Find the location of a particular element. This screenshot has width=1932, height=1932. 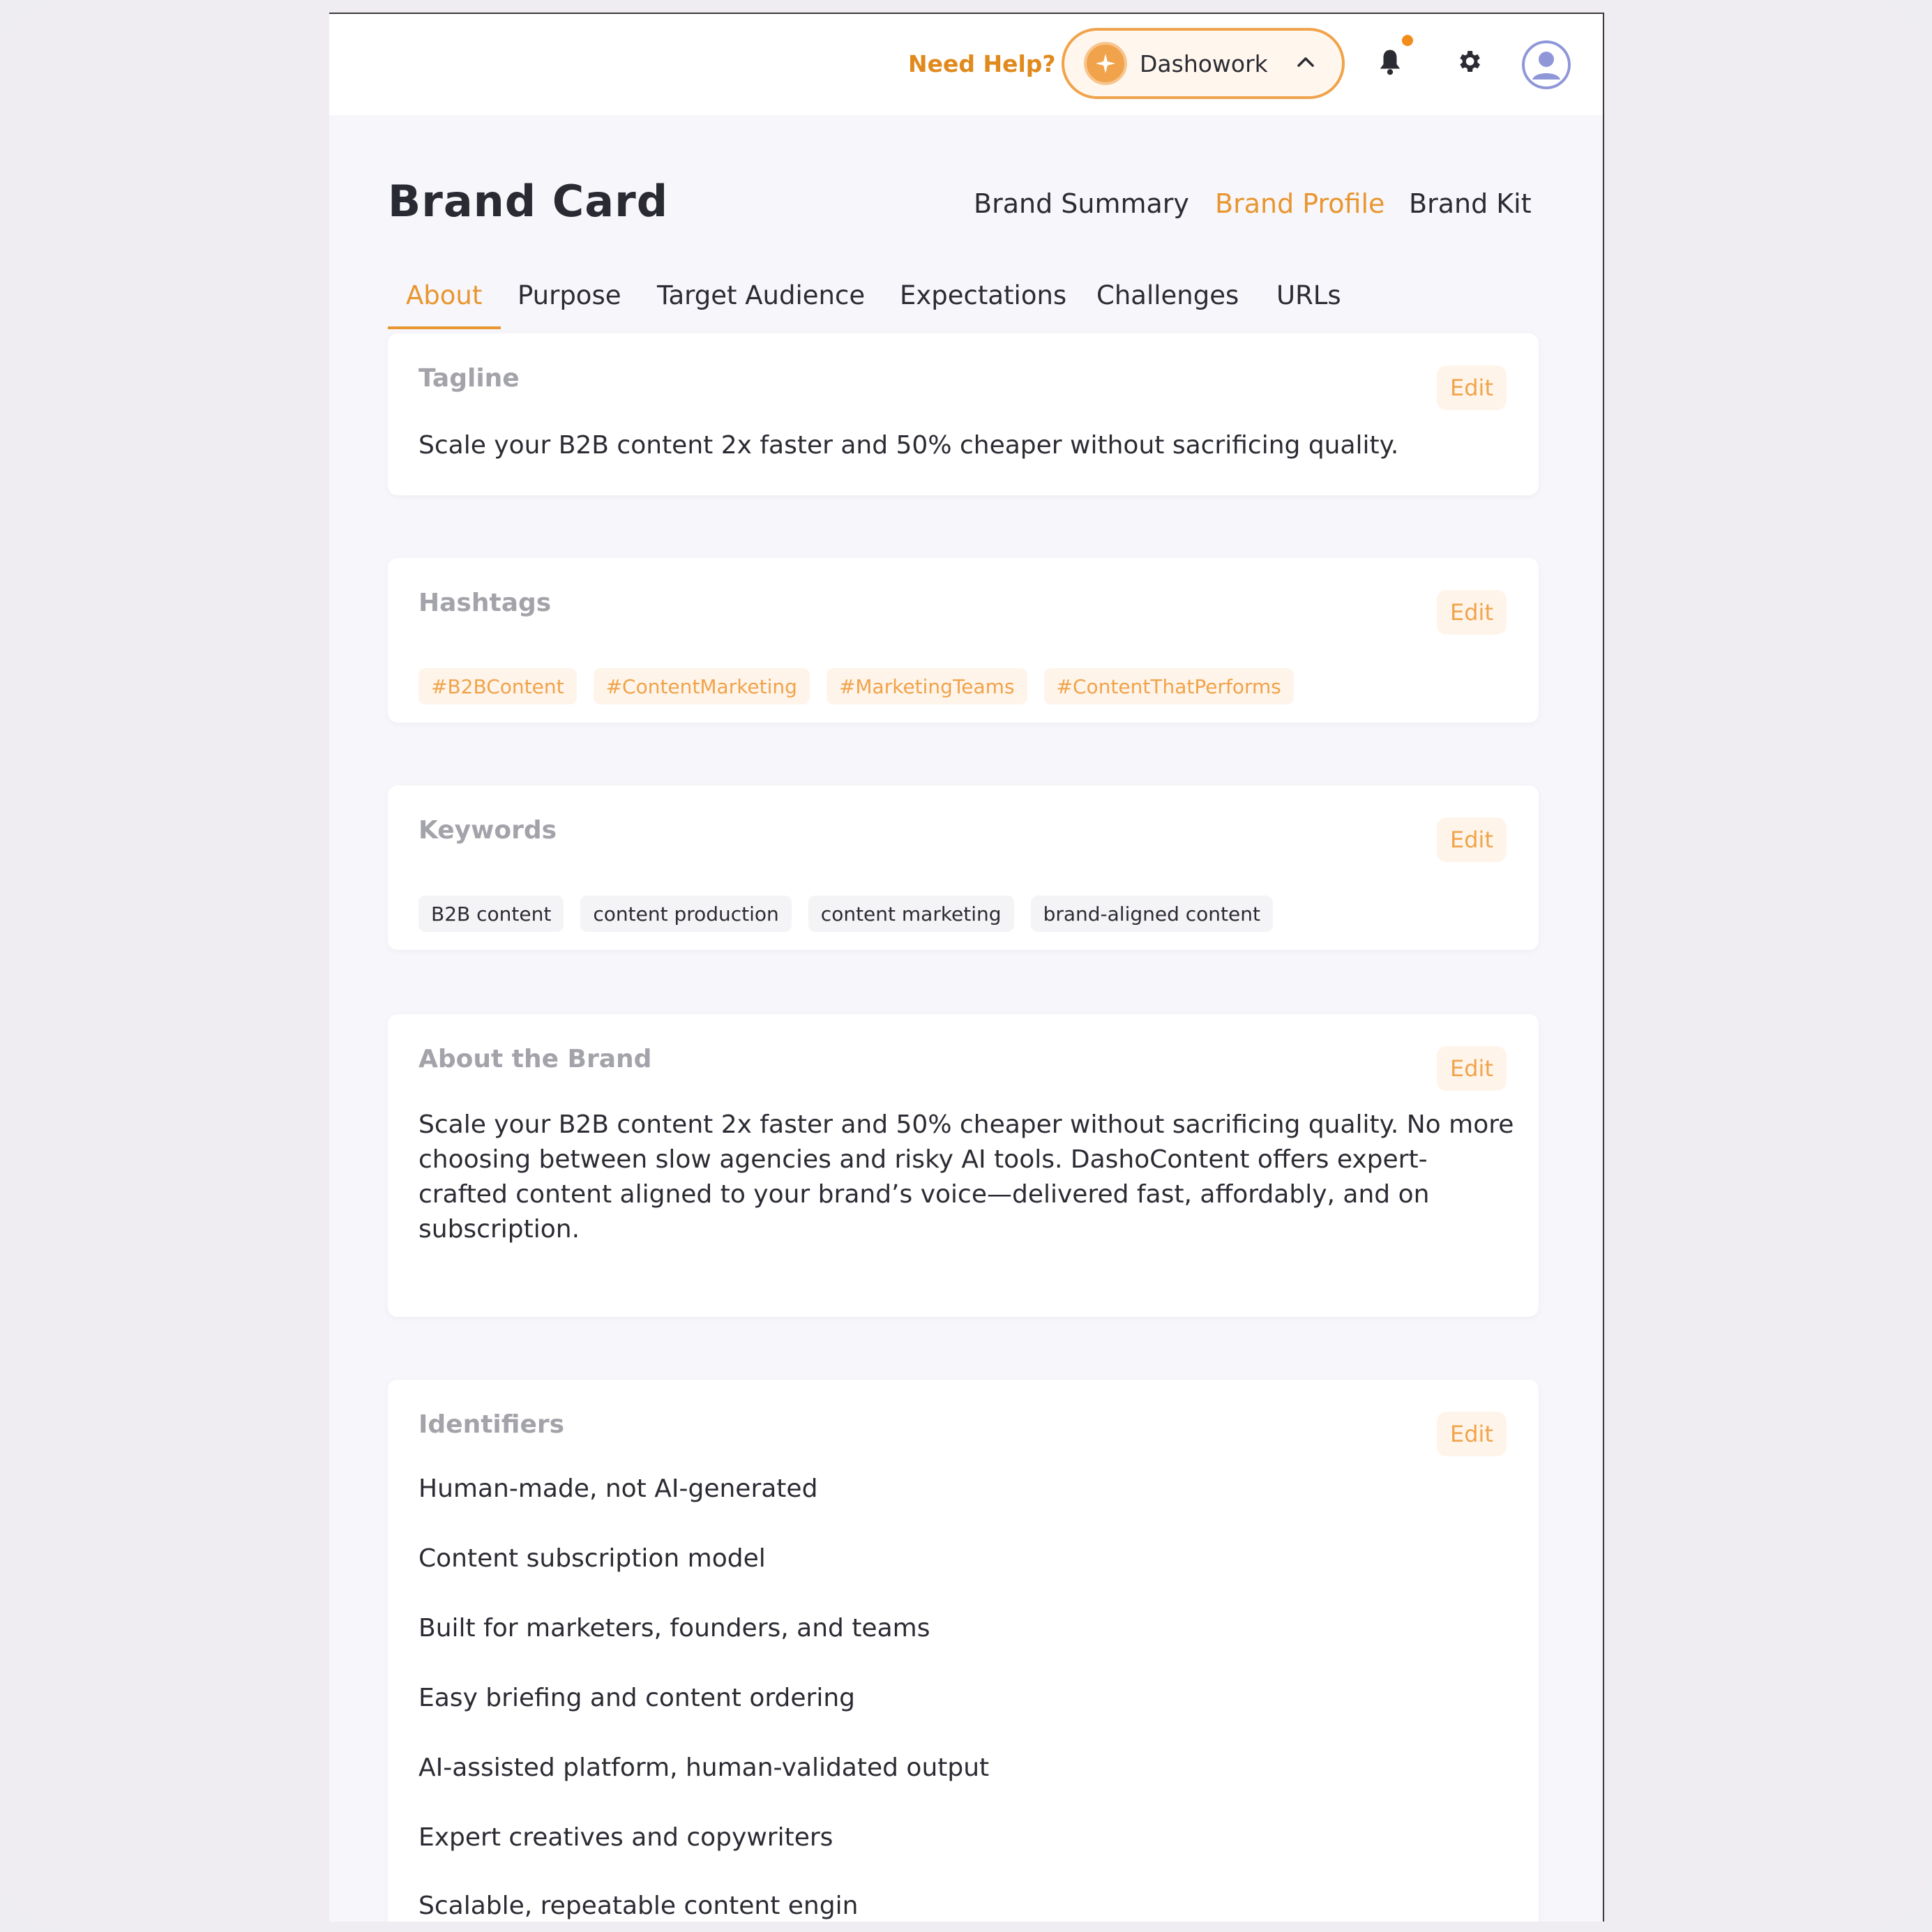

tab-target-audience: Target Audience is located at coordinates (761, 295).